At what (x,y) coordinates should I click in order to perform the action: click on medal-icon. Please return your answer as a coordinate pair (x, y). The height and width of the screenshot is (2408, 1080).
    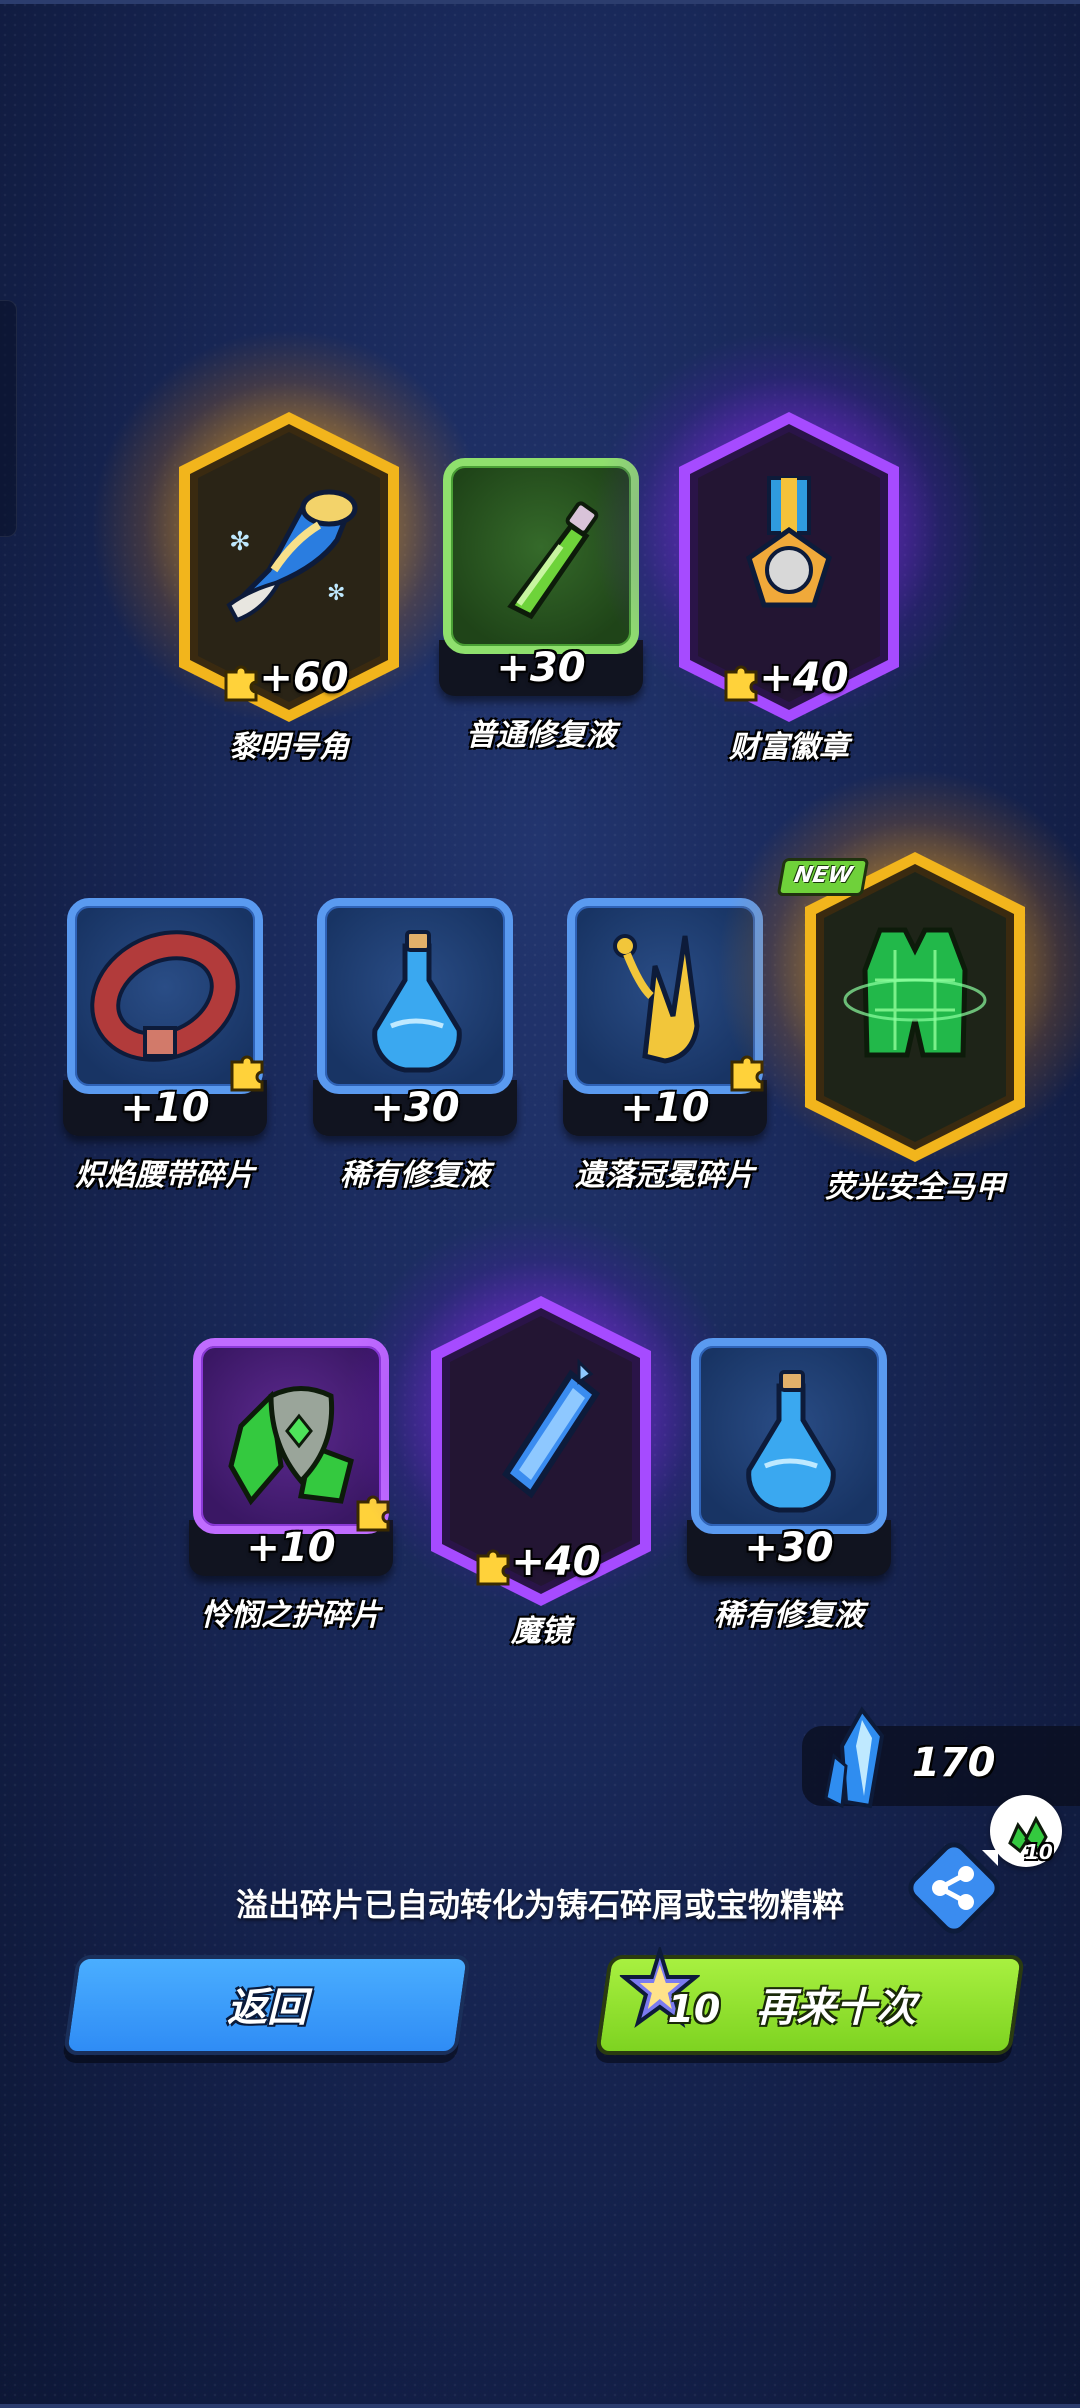
    Looking at the image, I should click on (789, 542).